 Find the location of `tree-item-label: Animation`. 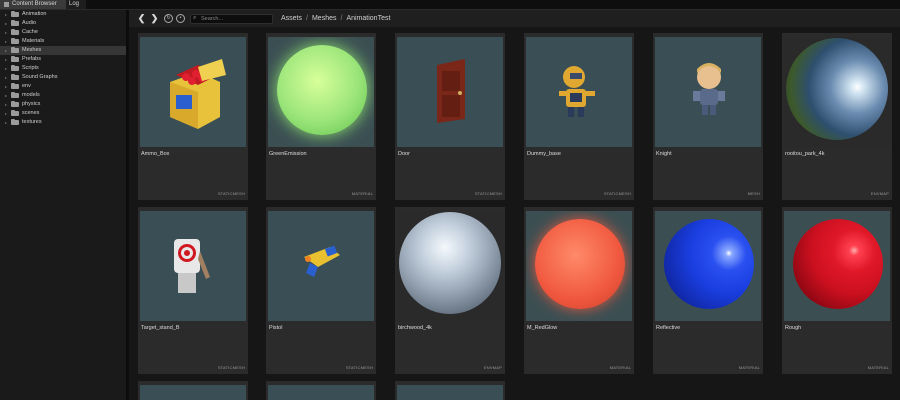

tree-item-label: Animation is located at coordinates (34, 14).